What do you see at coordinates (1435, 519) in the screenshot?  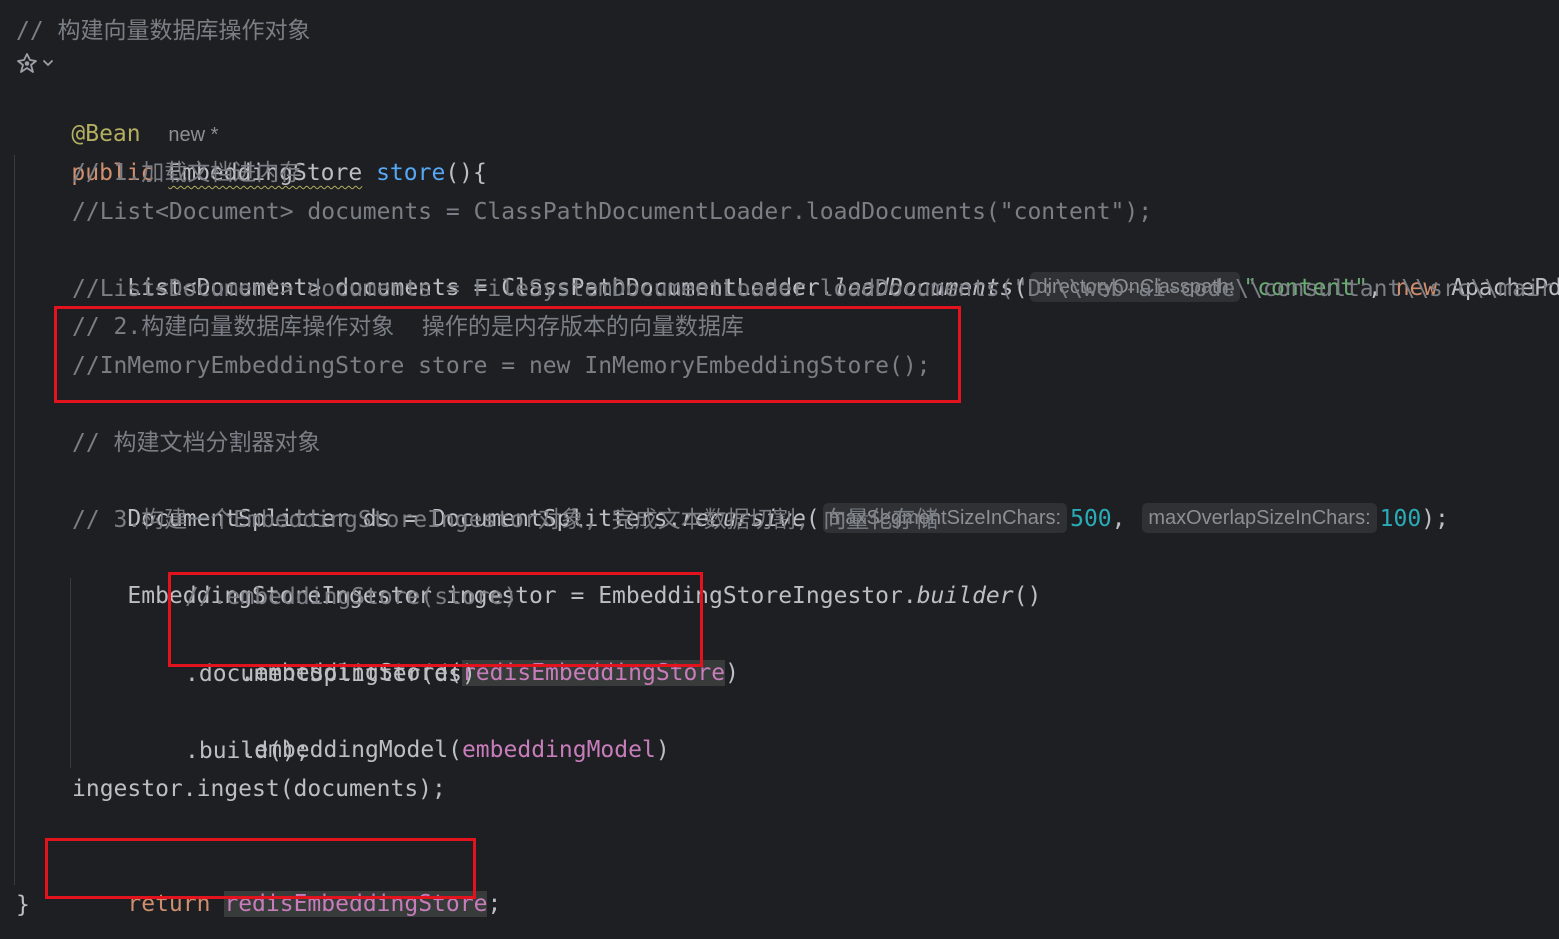 I see `code-text: );` at bounding box center [1435, 519].